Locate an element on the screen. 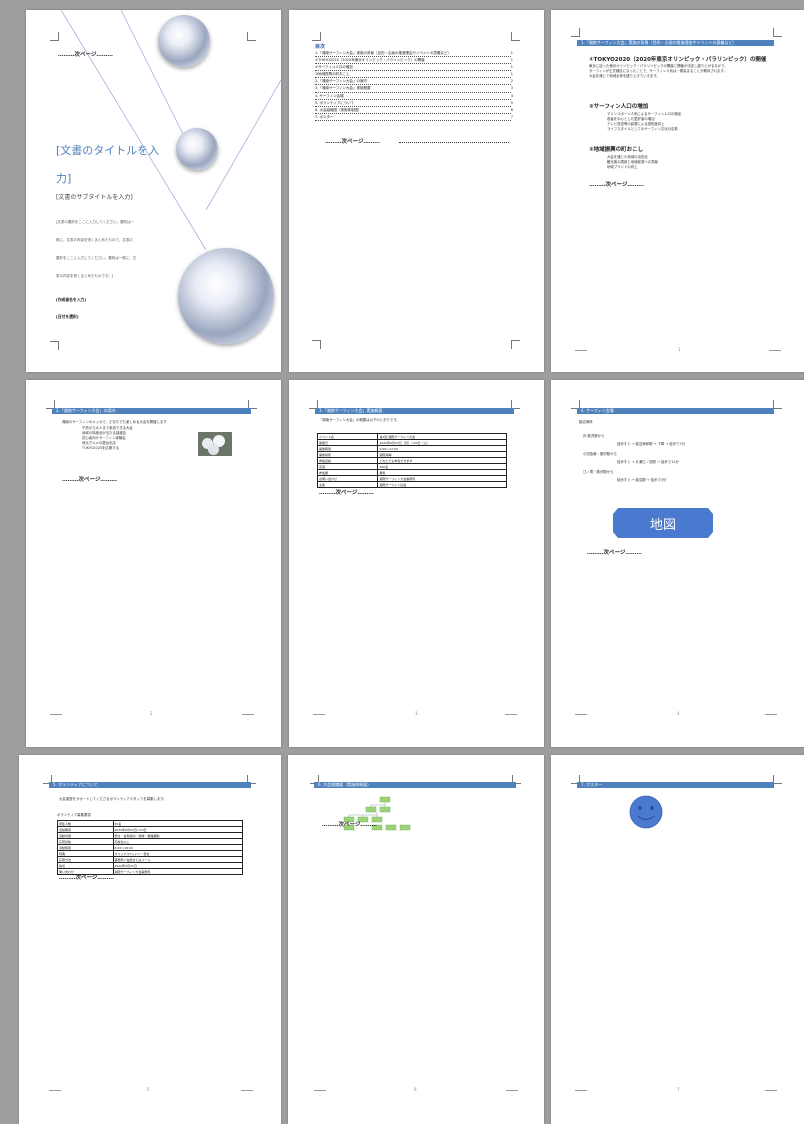 This screenshot has height=1124, width=804. list-title: ボランティア募集要項 is located at coordinates (74, 815).